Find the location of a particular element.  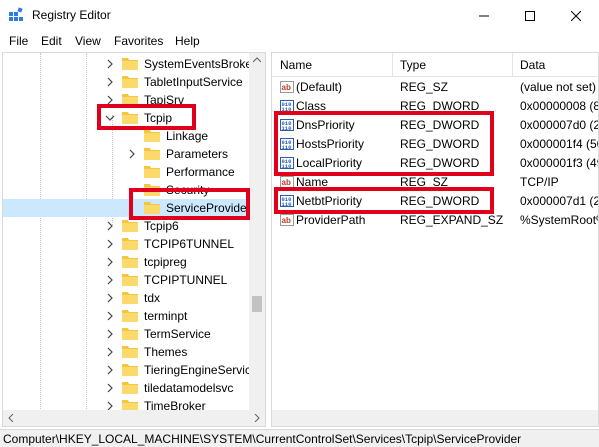

menu-bar: File Edit View Favorites Help is located at coordinates (299, 41).